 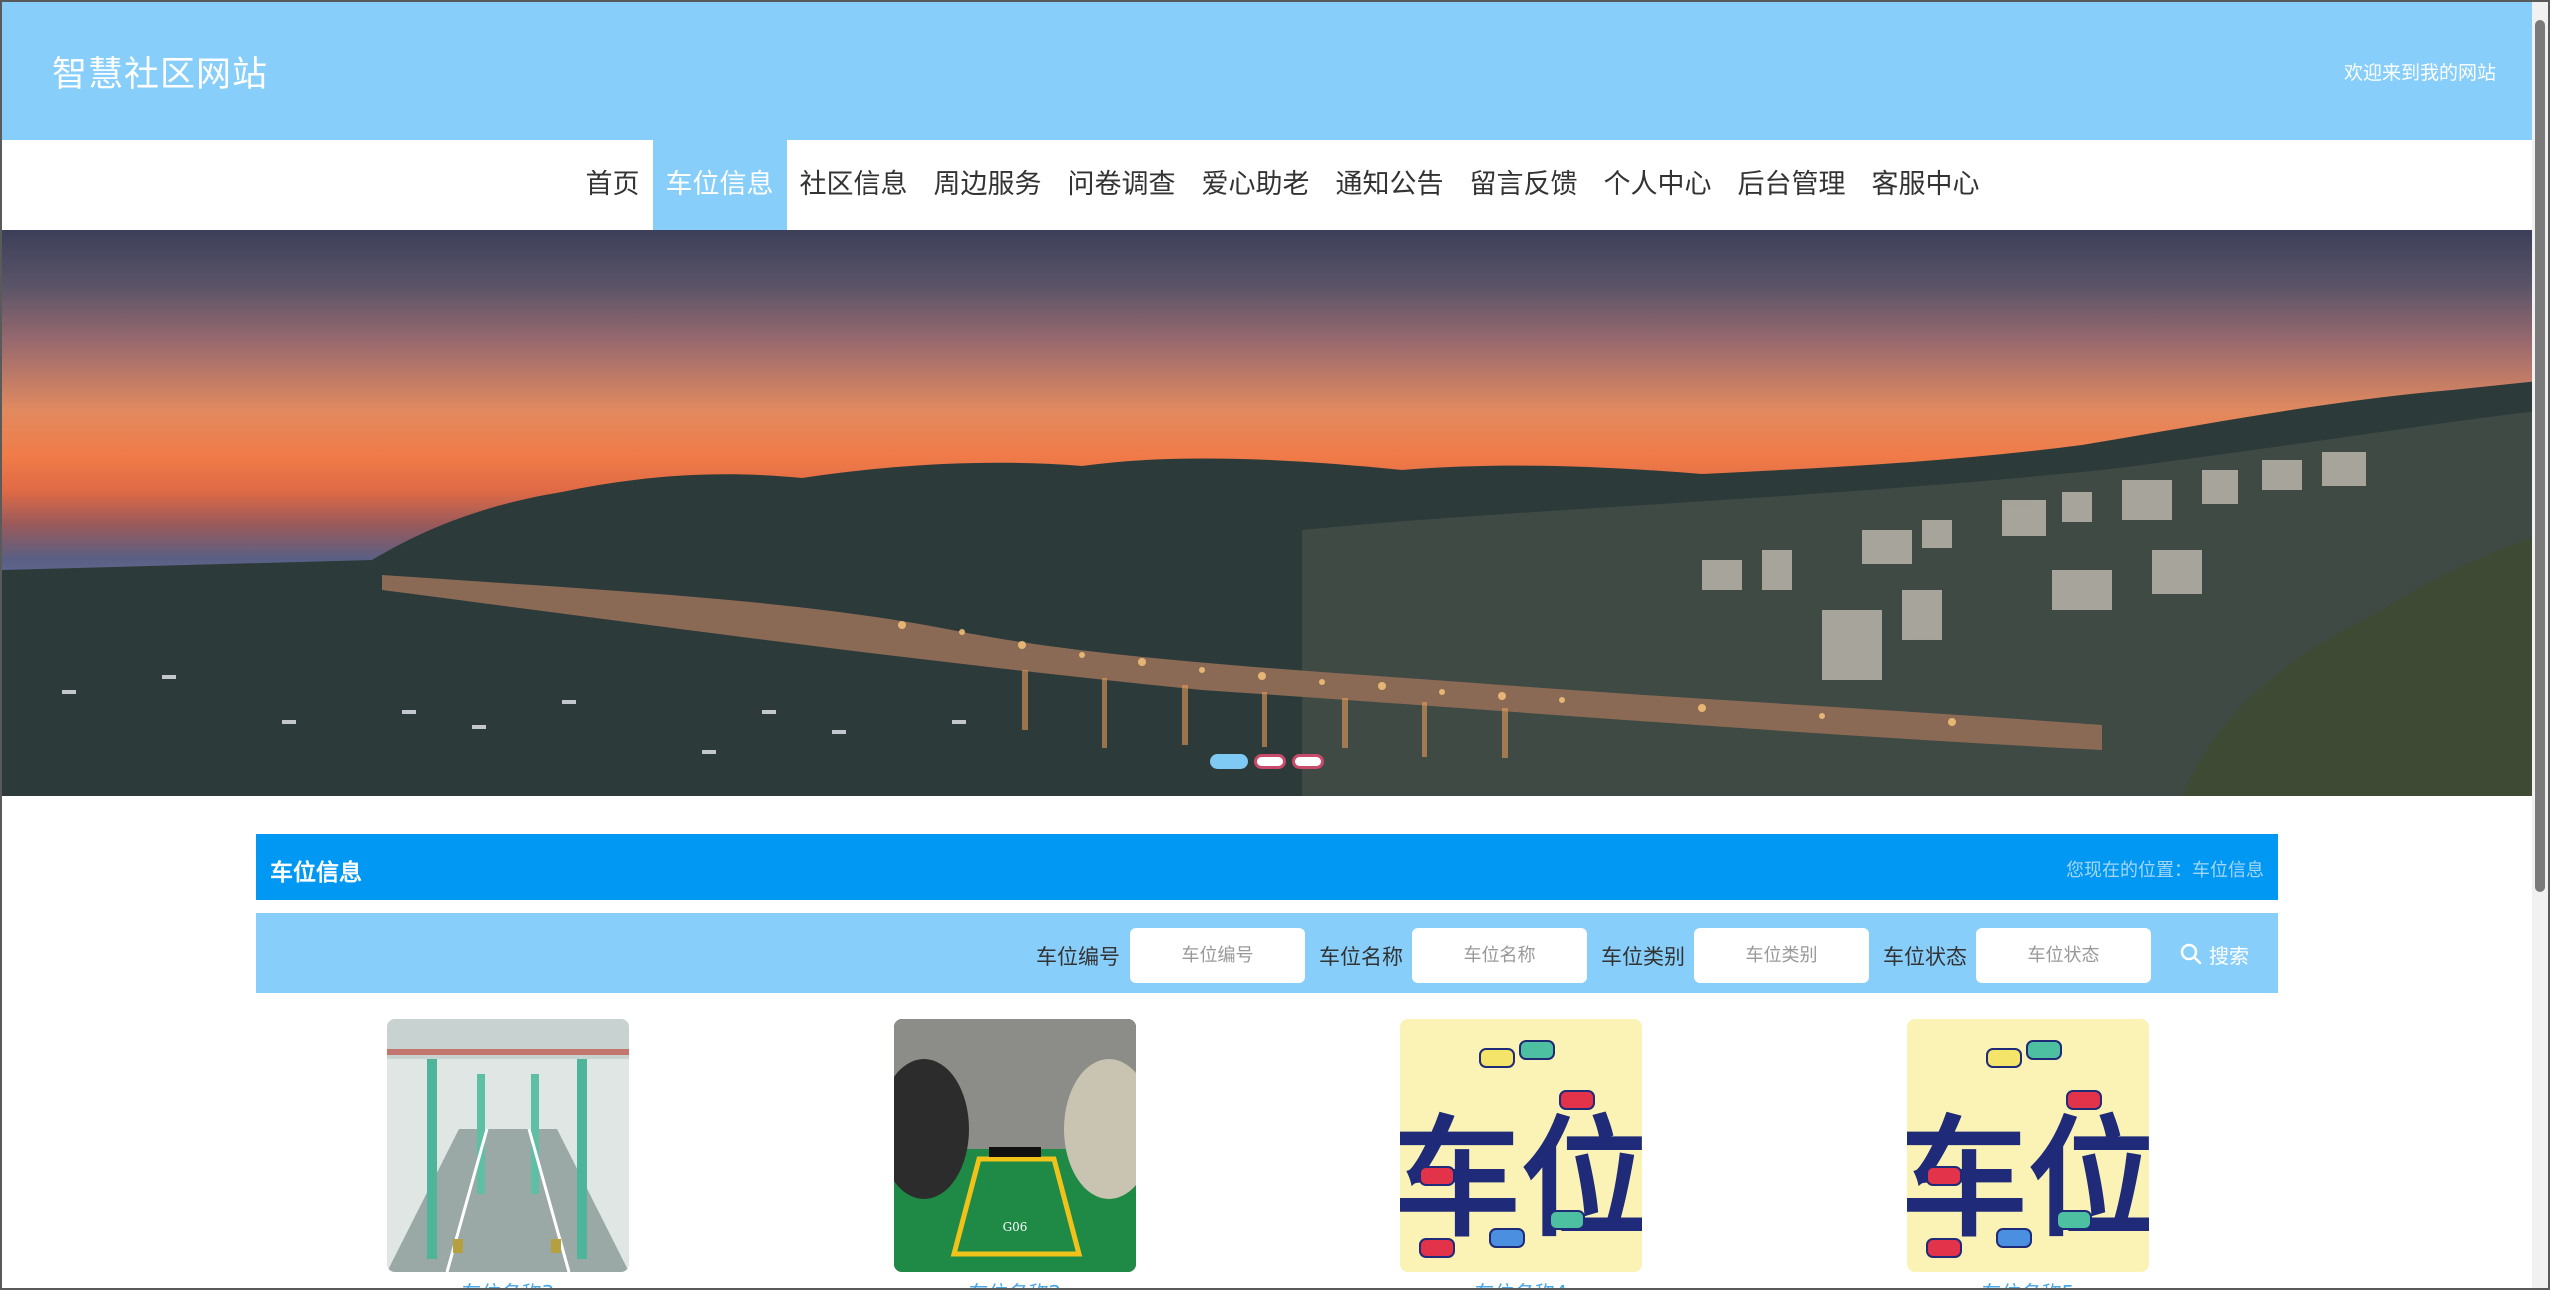 What do you see at coordinates (1781, 955) in the screenshot?
I see `space-category-input` at bounding box center [1781, 955].